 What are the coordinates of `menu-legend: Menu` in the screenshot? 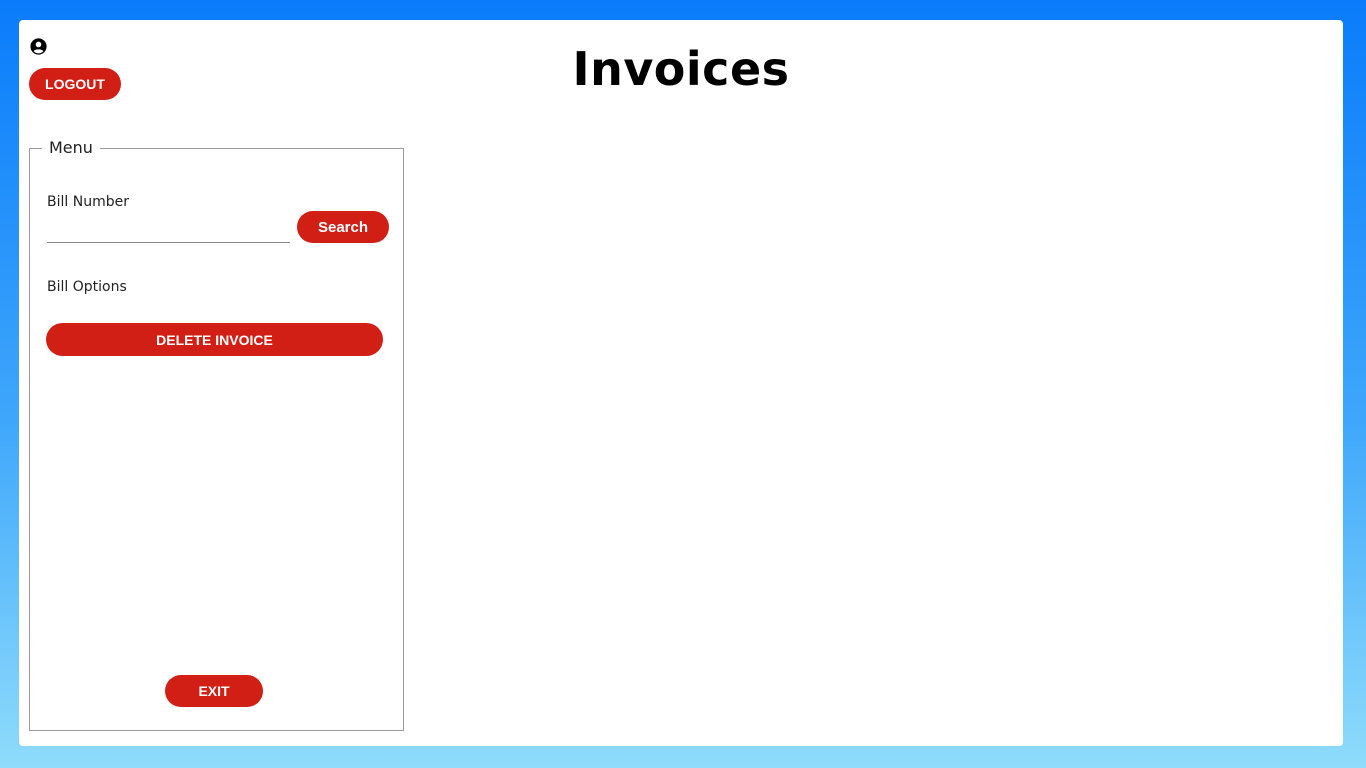 It's located at (71, 148).